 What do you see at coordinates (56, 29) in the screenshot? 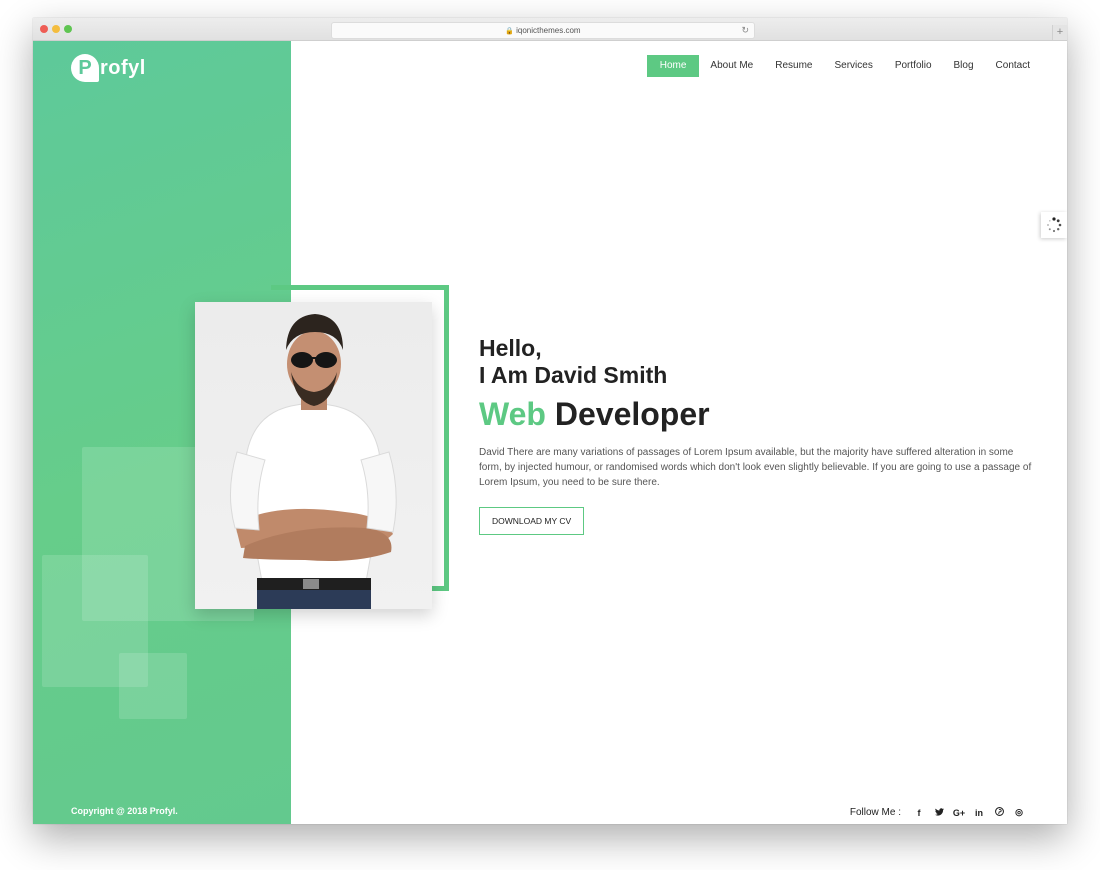
I see `minimize-window-button` at bounding box center [56, 29].